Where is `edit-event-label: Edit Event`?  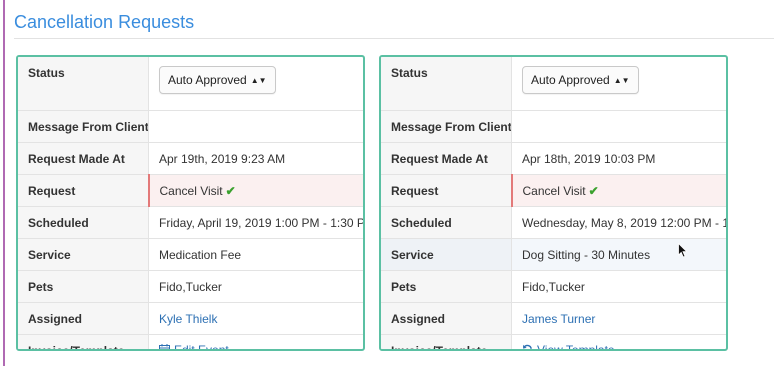 edit-event-label: Edit Event is located at coordinates (201, 347).